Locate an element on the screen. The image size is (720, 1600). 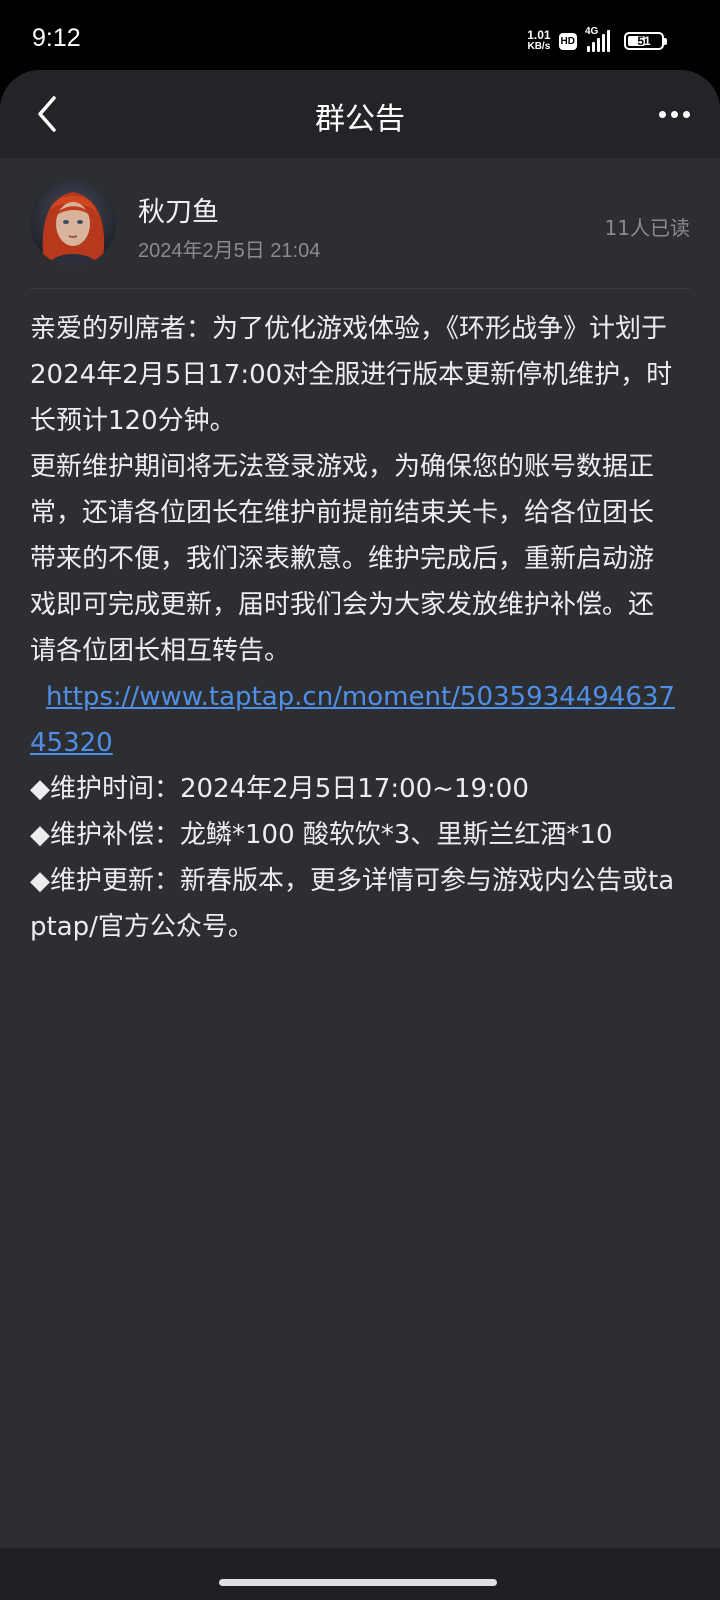
network-speed-value: 1.01 is located at coordinates (539, 35).